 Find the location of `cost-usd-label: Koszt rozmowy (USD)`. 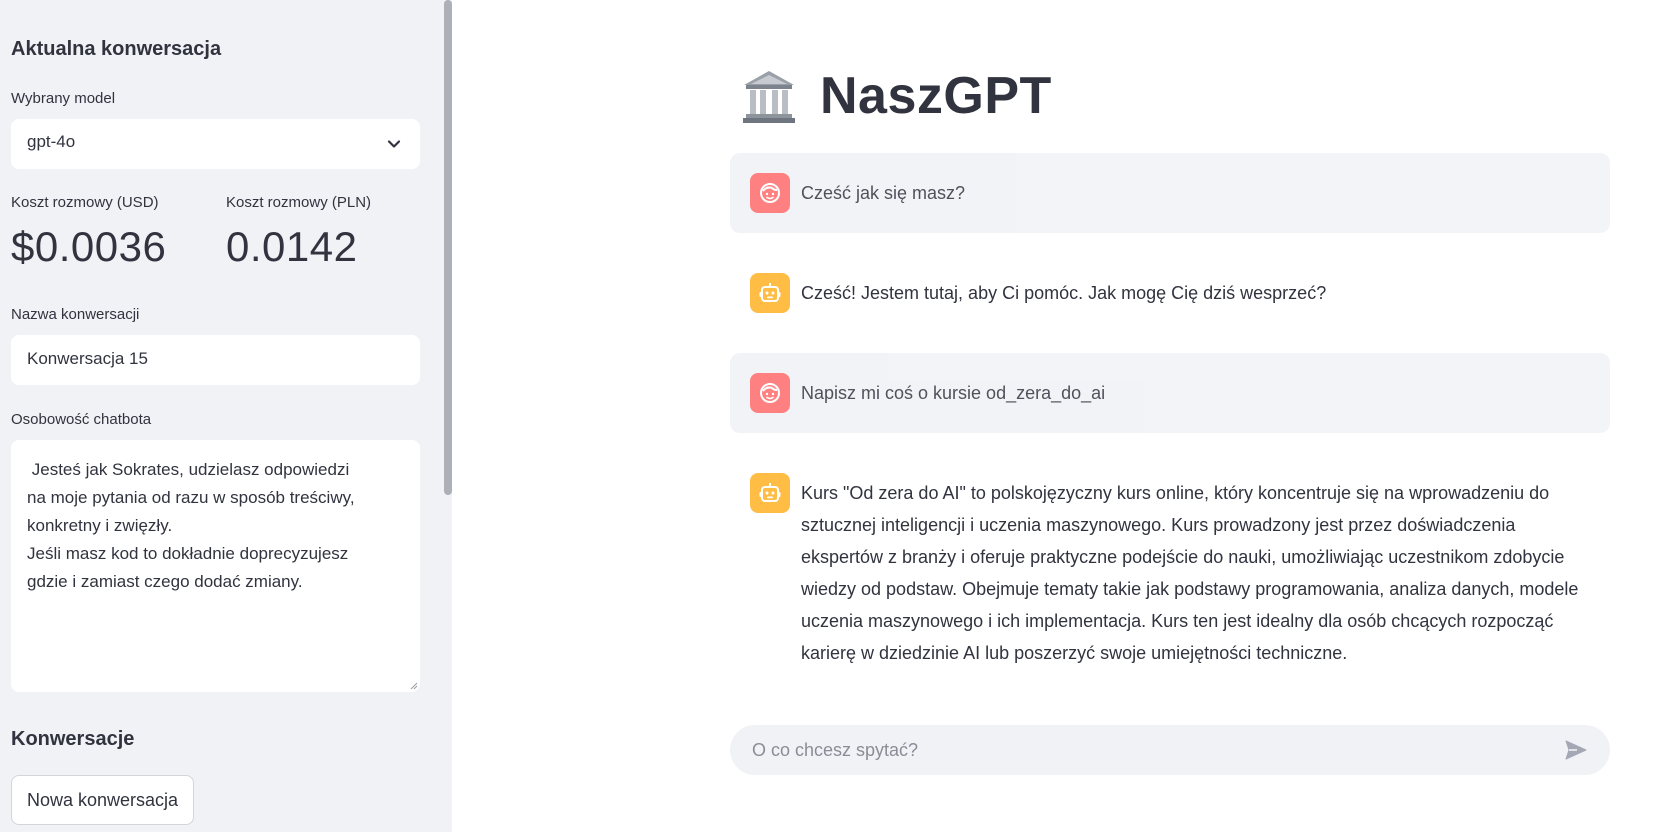

cost-usd-label: Koszt rozmowy (USD) is located at coordinates (85, 202).